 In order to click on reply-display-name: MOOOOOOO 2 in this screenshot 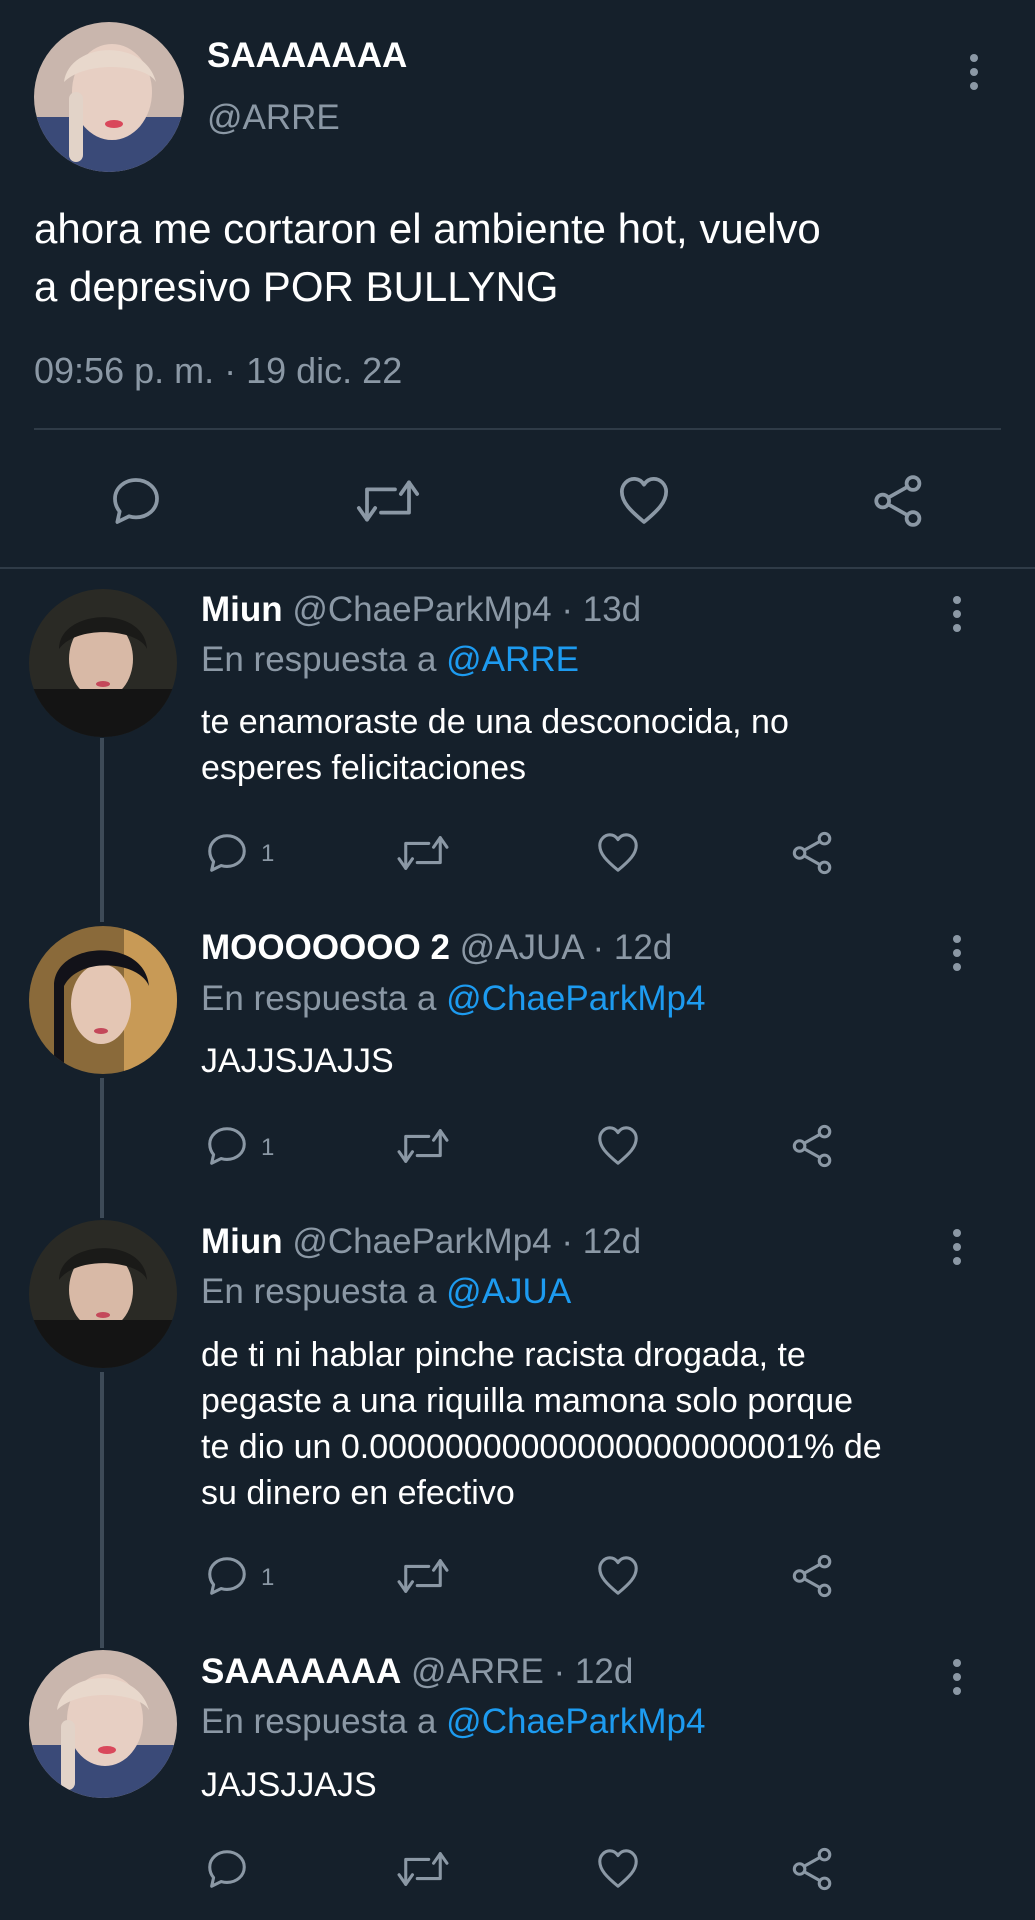, I will do `click(325, 947)`.